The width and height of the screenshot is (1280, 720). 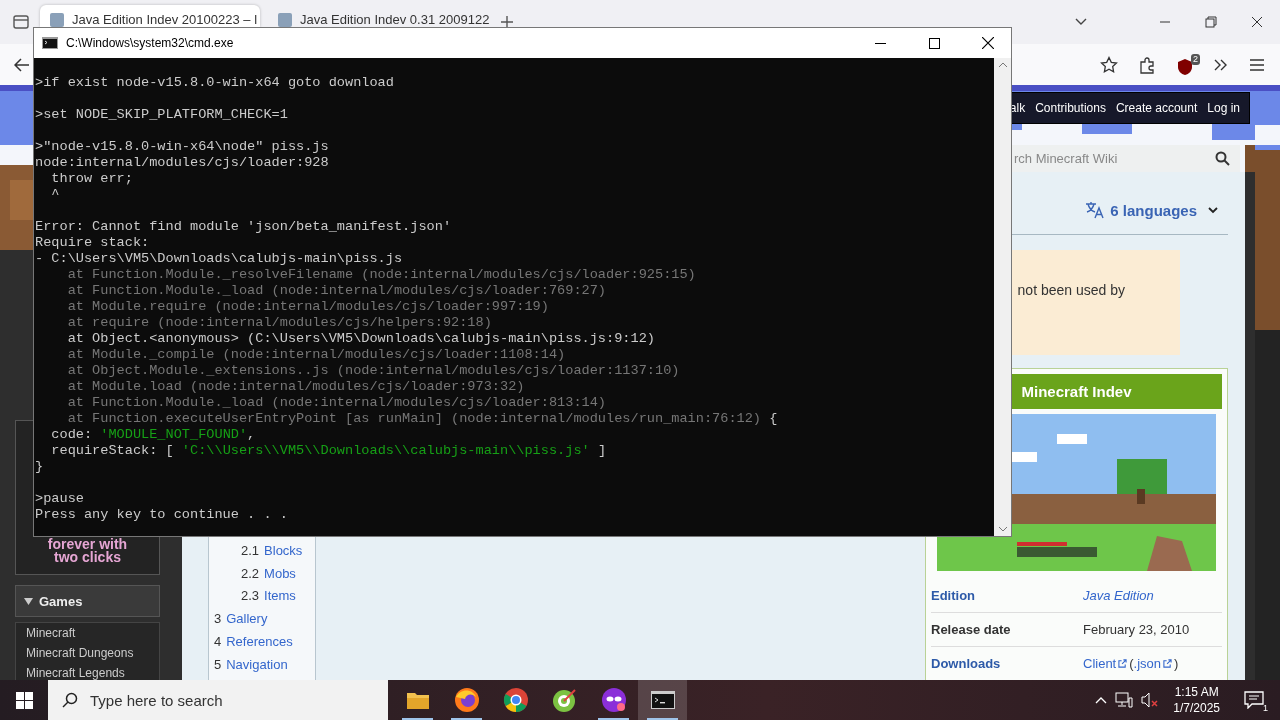 What do you see at coordinates (329, 451) in the screenshot?
I see `console-line: requireStack: [ 'C:\\Users\\VM5\\Downloads\\calubjs-main\\piss.js' ]` at bounding box center [329, 451].